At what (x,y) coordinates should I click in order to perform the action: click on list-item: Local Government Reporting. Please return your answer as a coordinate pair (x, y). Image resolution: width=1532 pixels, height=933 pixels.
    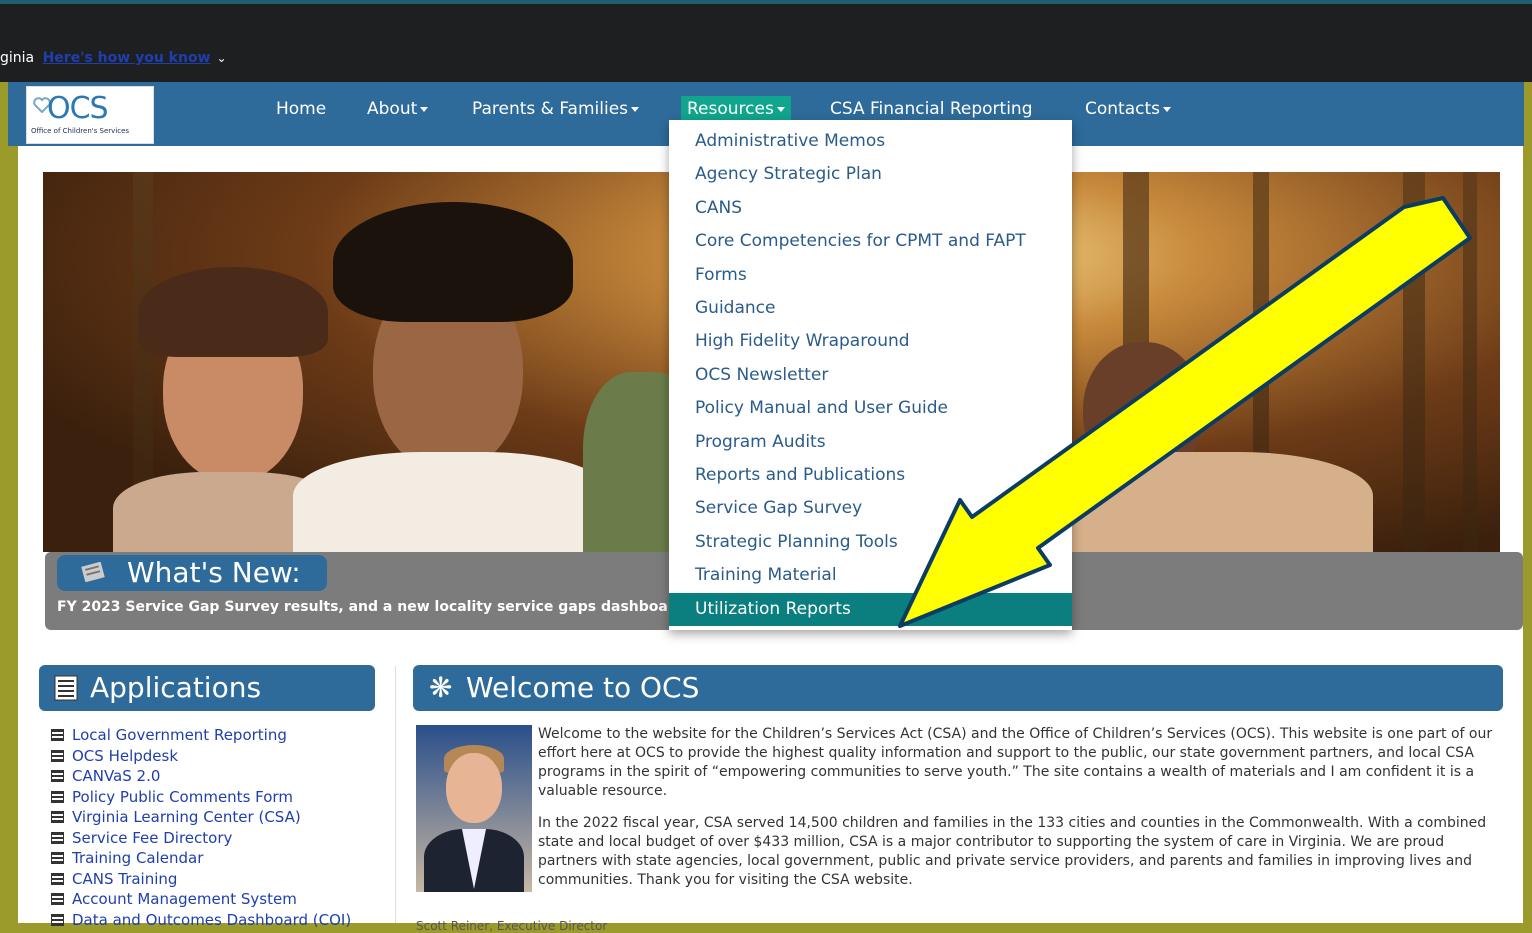
    Looking at the image, I should click on (201, 735).